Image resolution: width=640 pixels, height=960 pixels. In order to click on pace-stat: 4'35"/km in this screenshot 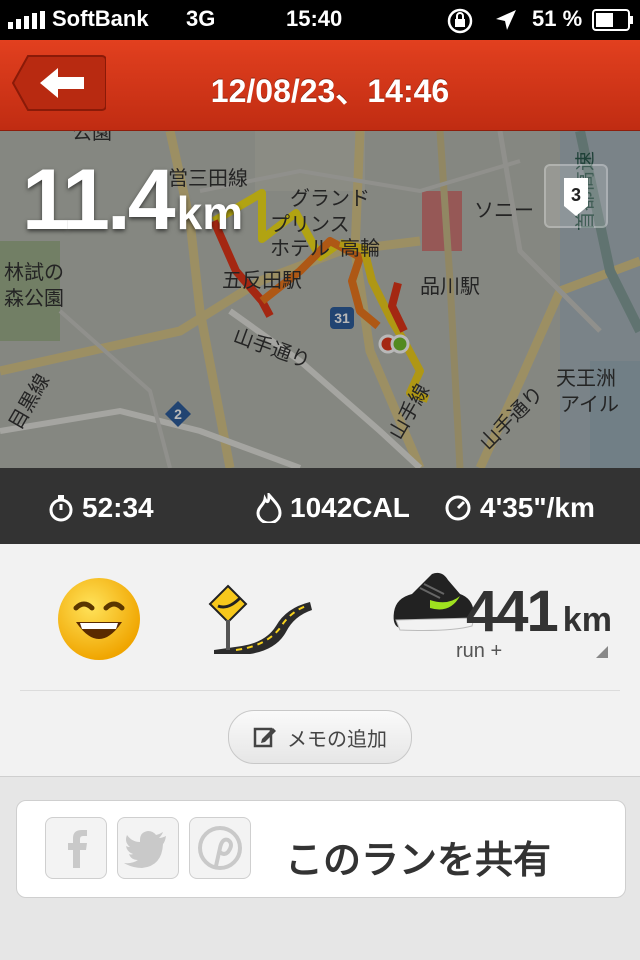, I will do `click(519, 508)`.